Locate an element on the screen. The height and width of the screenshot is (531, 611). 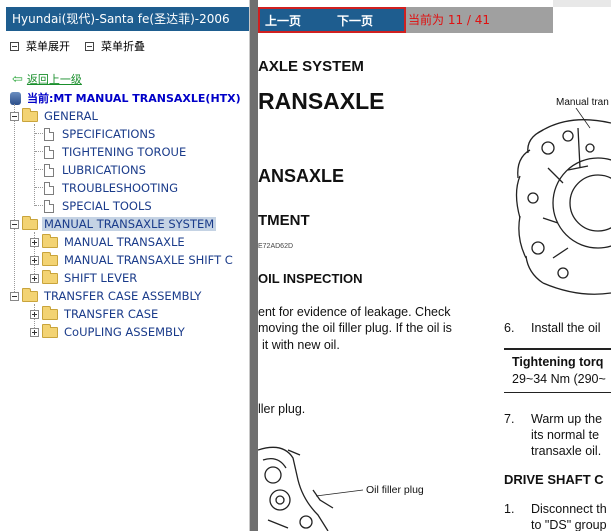
collapse-menu-button: 菜单折叠 is located at coordinates (115, 46).